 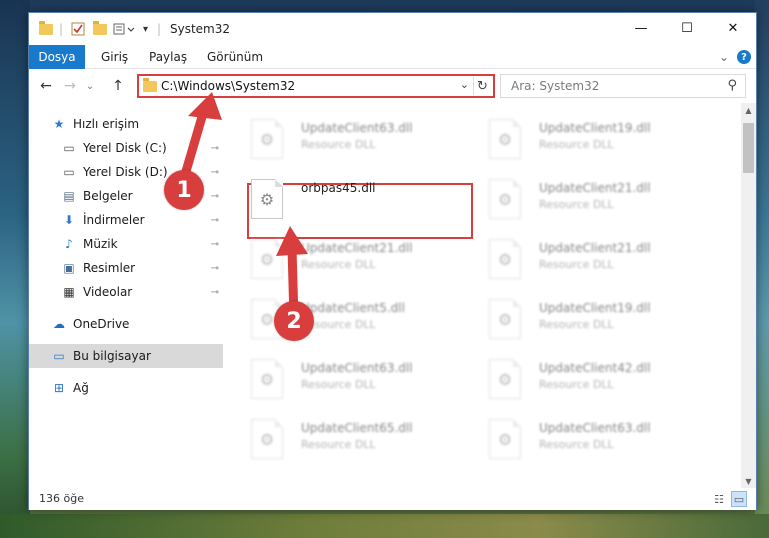 I want to click on address-path: C:\Windows\System32, so click(x=228, y=86).